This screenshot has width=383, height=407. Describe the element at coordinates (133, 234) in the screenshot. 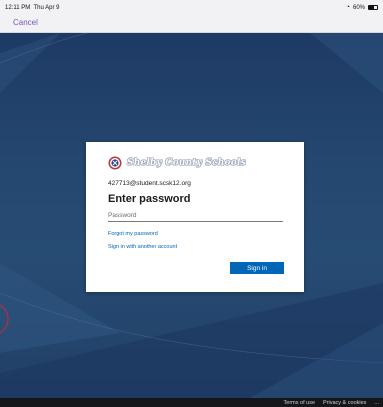

I see `forgot-password-link: Forgot my password` at that location.